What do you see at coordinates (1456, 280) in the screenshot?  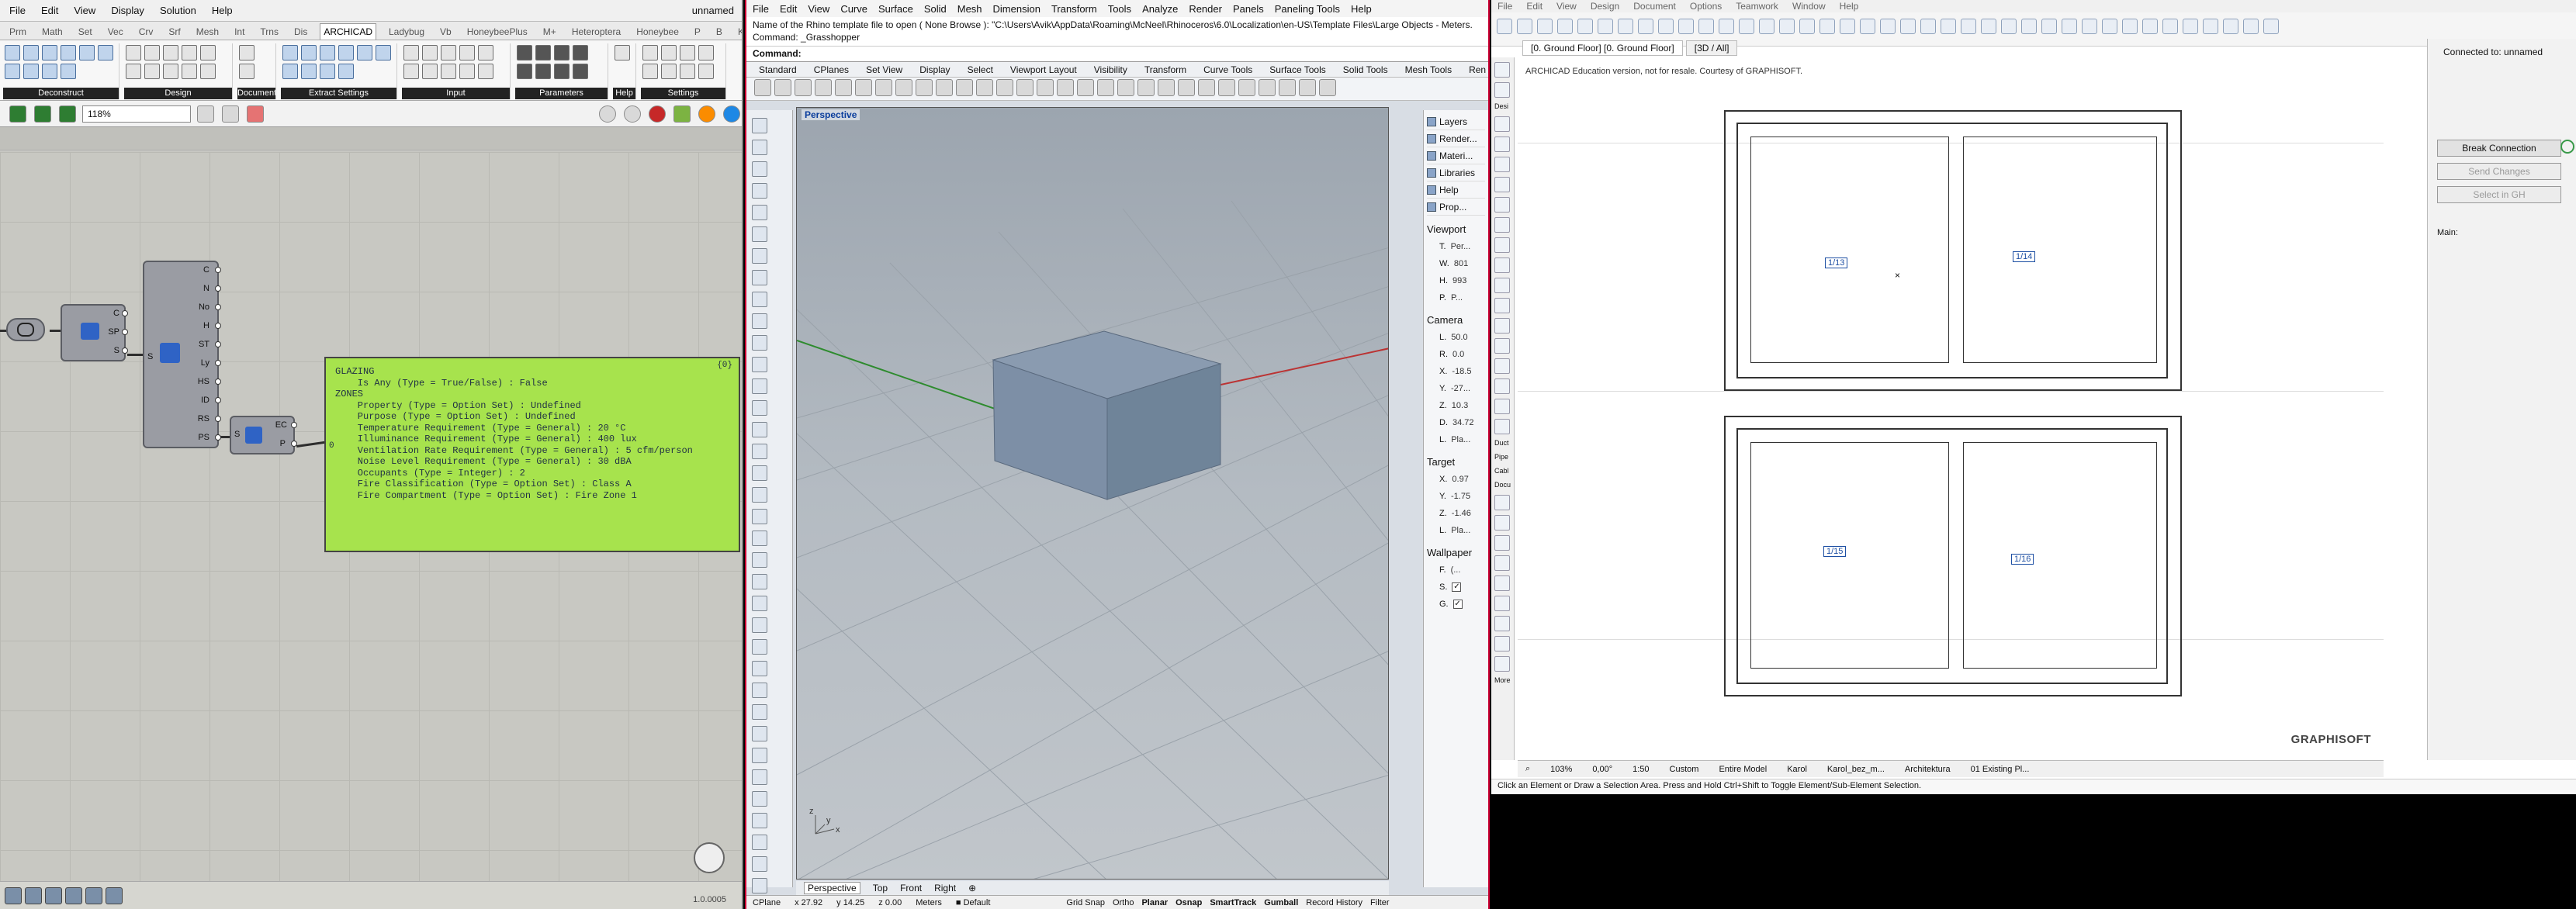 I see `property-row: H. 993` at bounding box center [1456, 280].